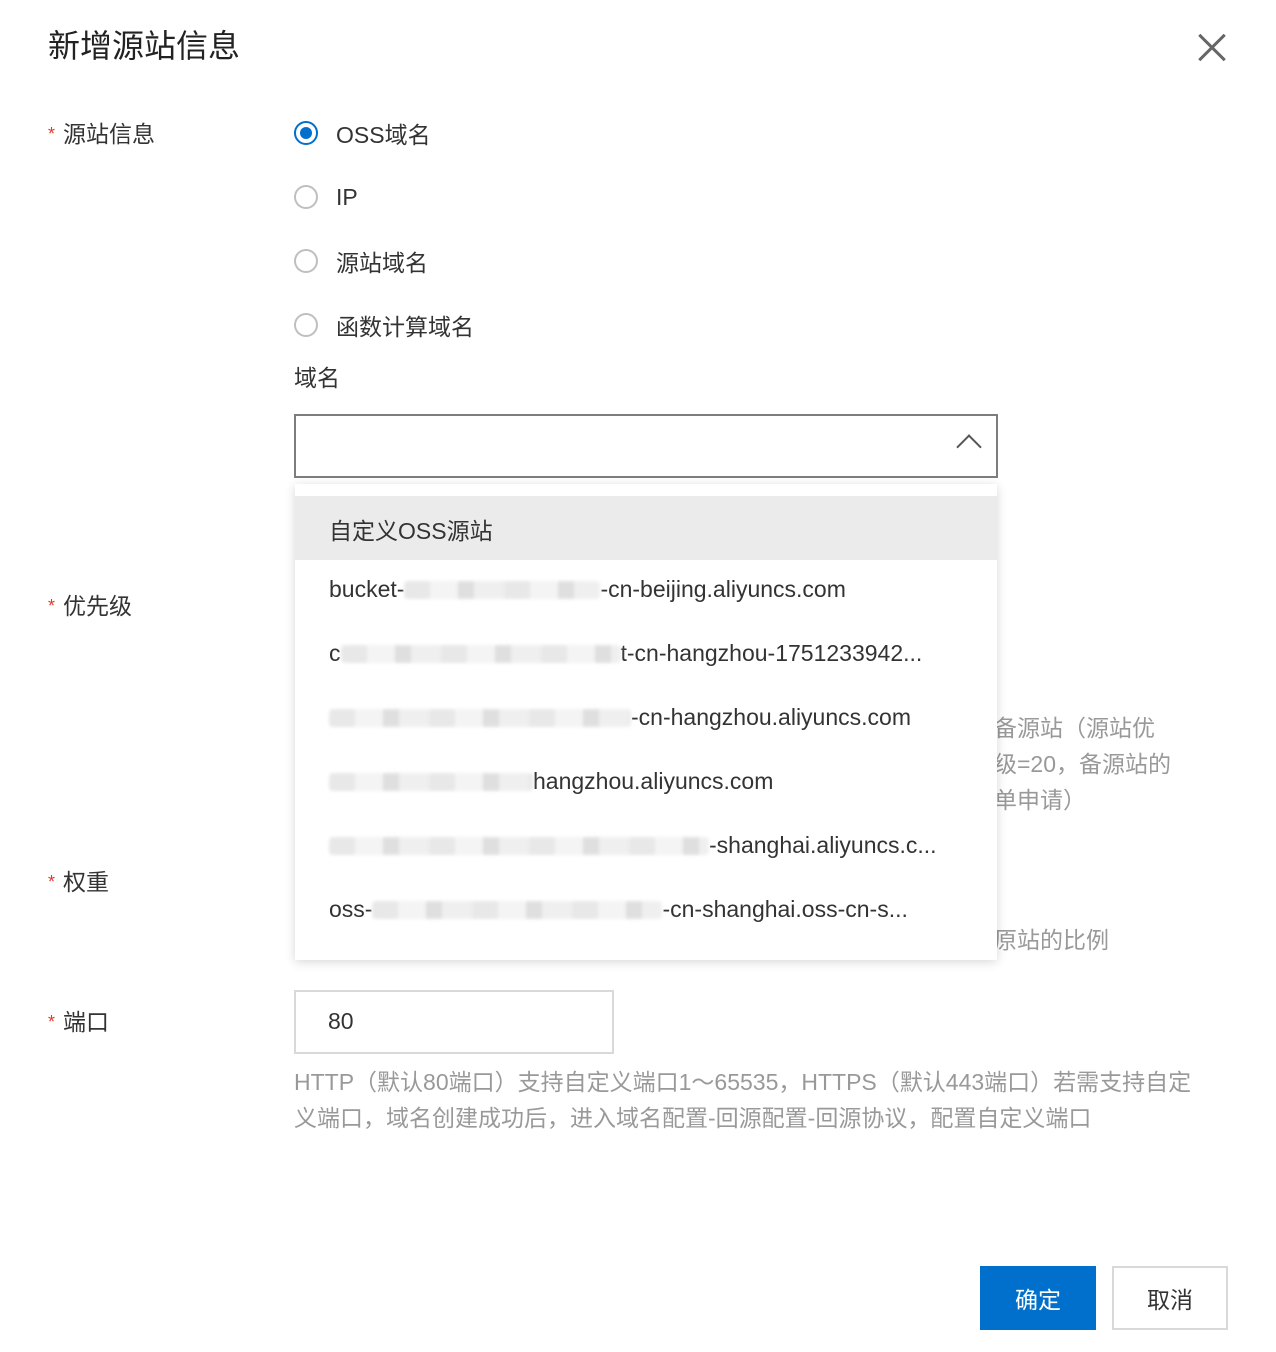 This screenshot has height=1352, width=1276. What do you see at coordinates (109, 134) in the screenshot?
I see `origin-label-text: 源站信息` at bounding box center [109, 134].